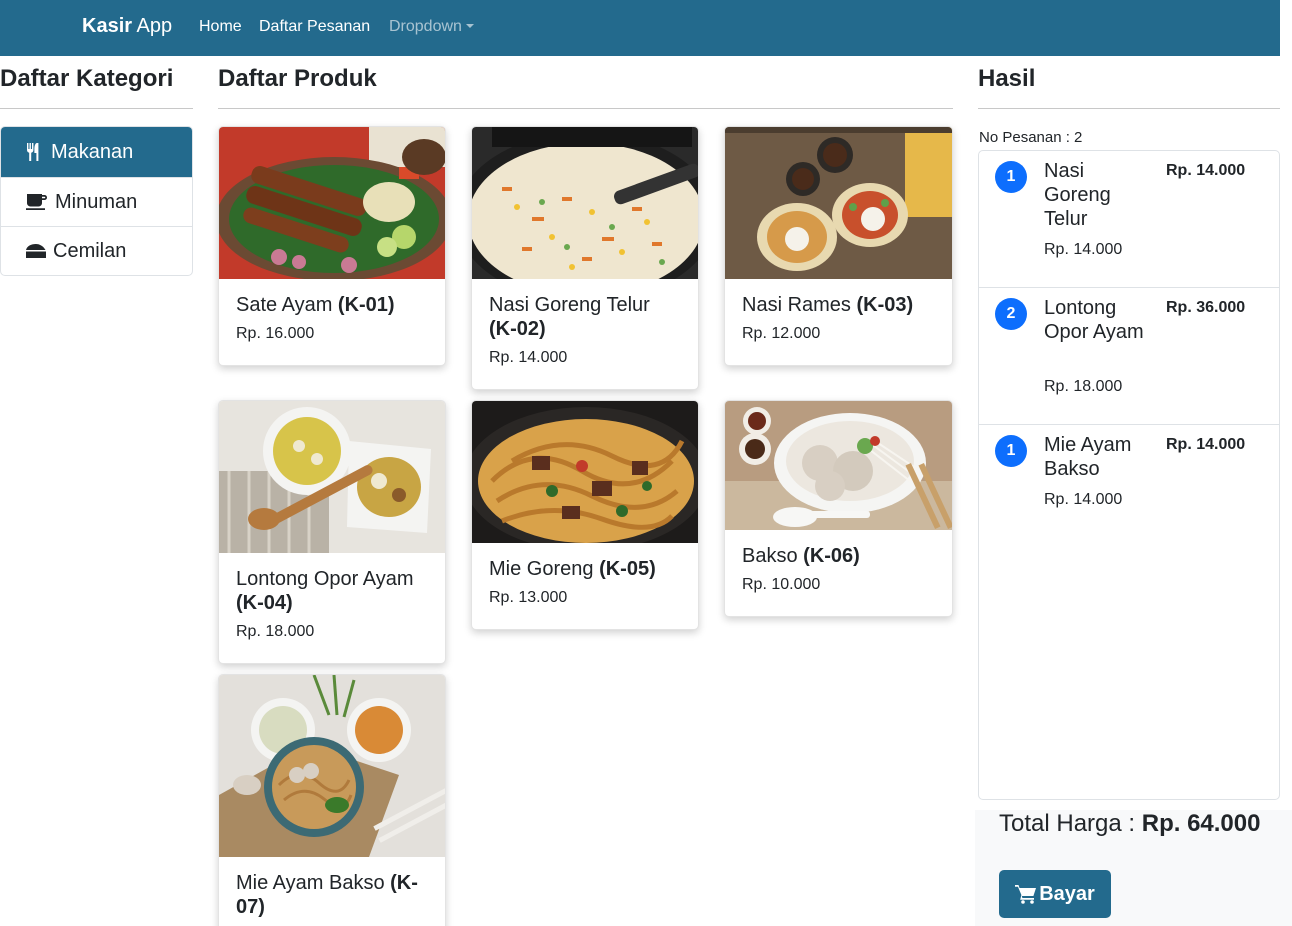  Describe the element at coordinates (1129, 108) in the screenshot. I see `hasil-divider` at that location.